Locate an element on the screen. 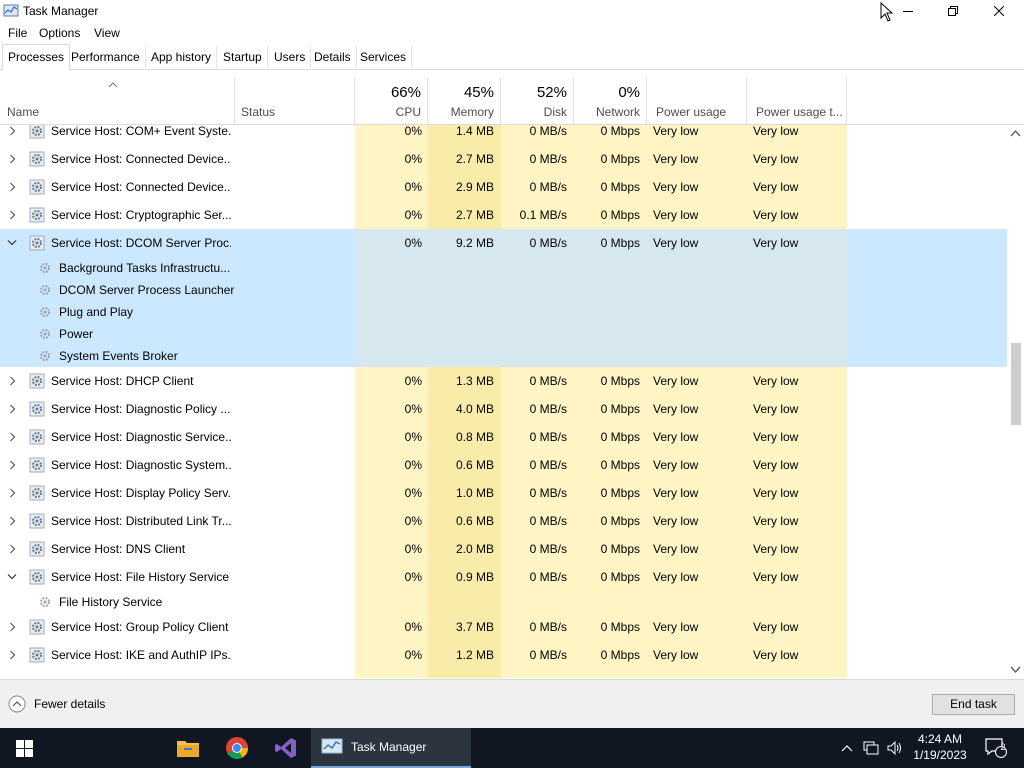 Image resolution: width=1024 pixels, height=768 pixels. vertical-scrollbar is located at coordinates (1015, 401).